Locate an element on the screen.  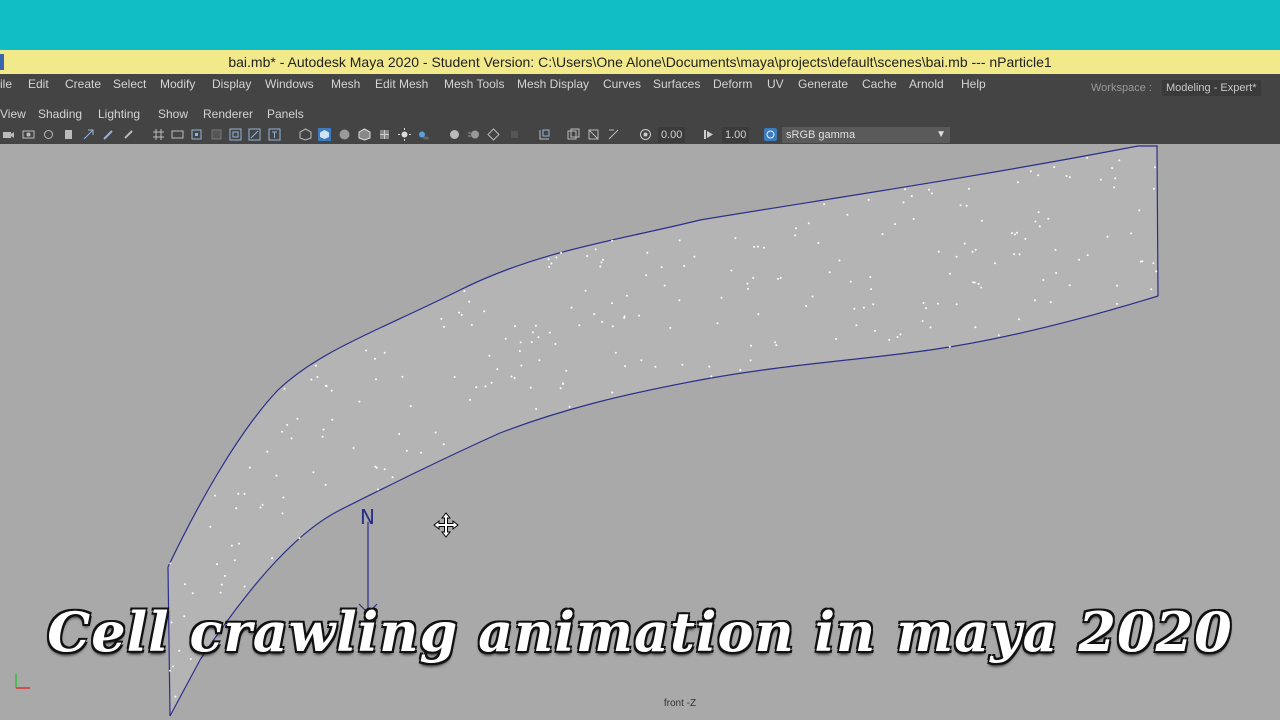
exposure-icon is located at coordinates (645, 134).